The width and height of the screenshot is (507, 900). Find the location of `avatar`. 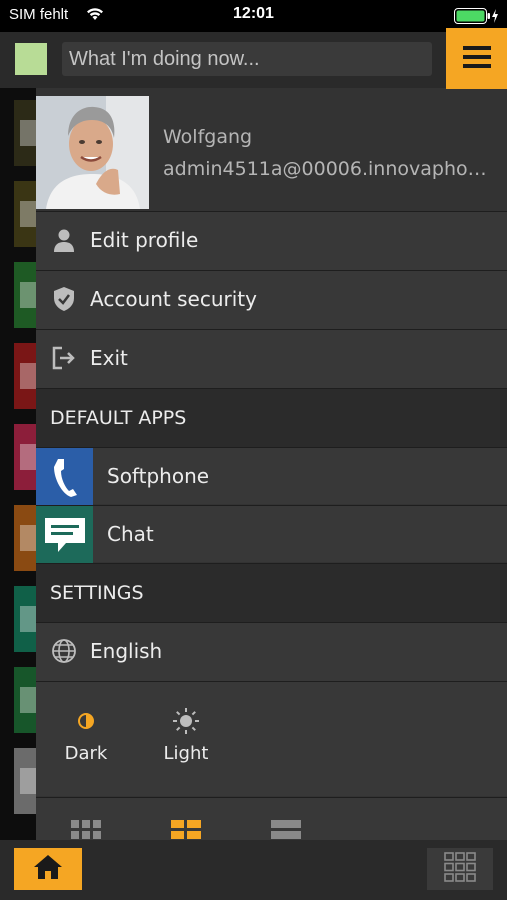

avatar is located at coordinates (92, 152).